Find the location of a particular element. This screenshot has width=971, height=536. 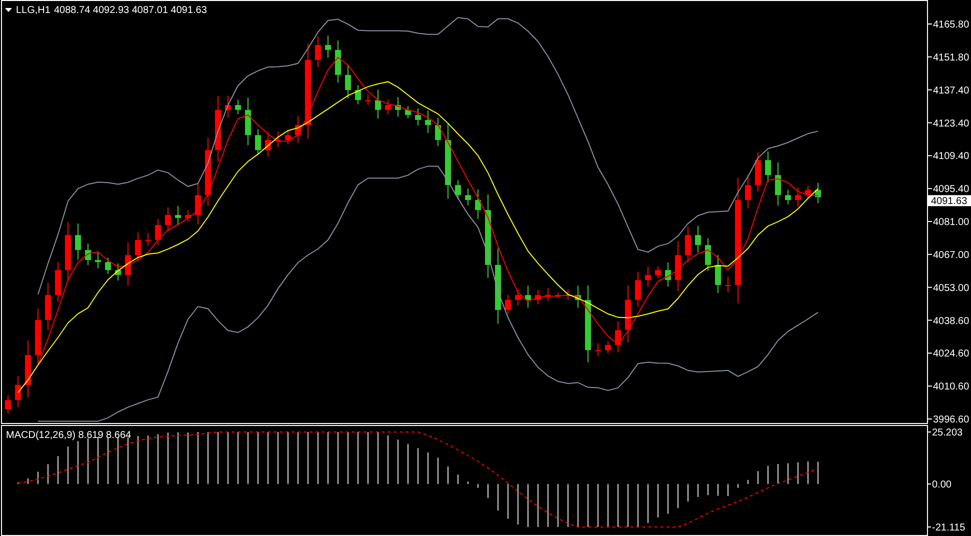

price-axis-label: 4137.40 is located at coordinates (951, 90).